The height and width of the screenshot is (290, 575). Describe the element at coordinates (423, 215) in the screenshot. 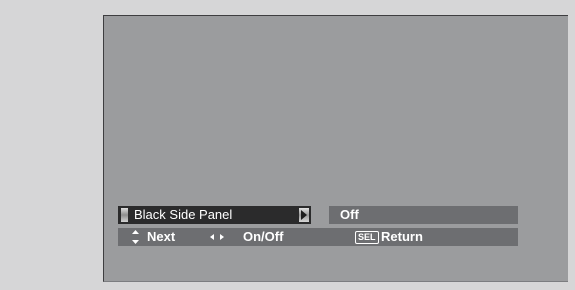

I see `menu-value-box: Off` at that location.